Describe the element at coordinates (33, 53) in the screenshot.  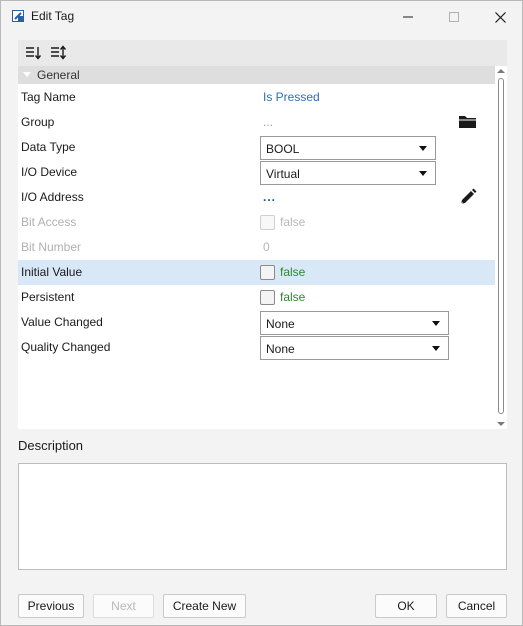
I see `categorized-sort-icon` at that location.